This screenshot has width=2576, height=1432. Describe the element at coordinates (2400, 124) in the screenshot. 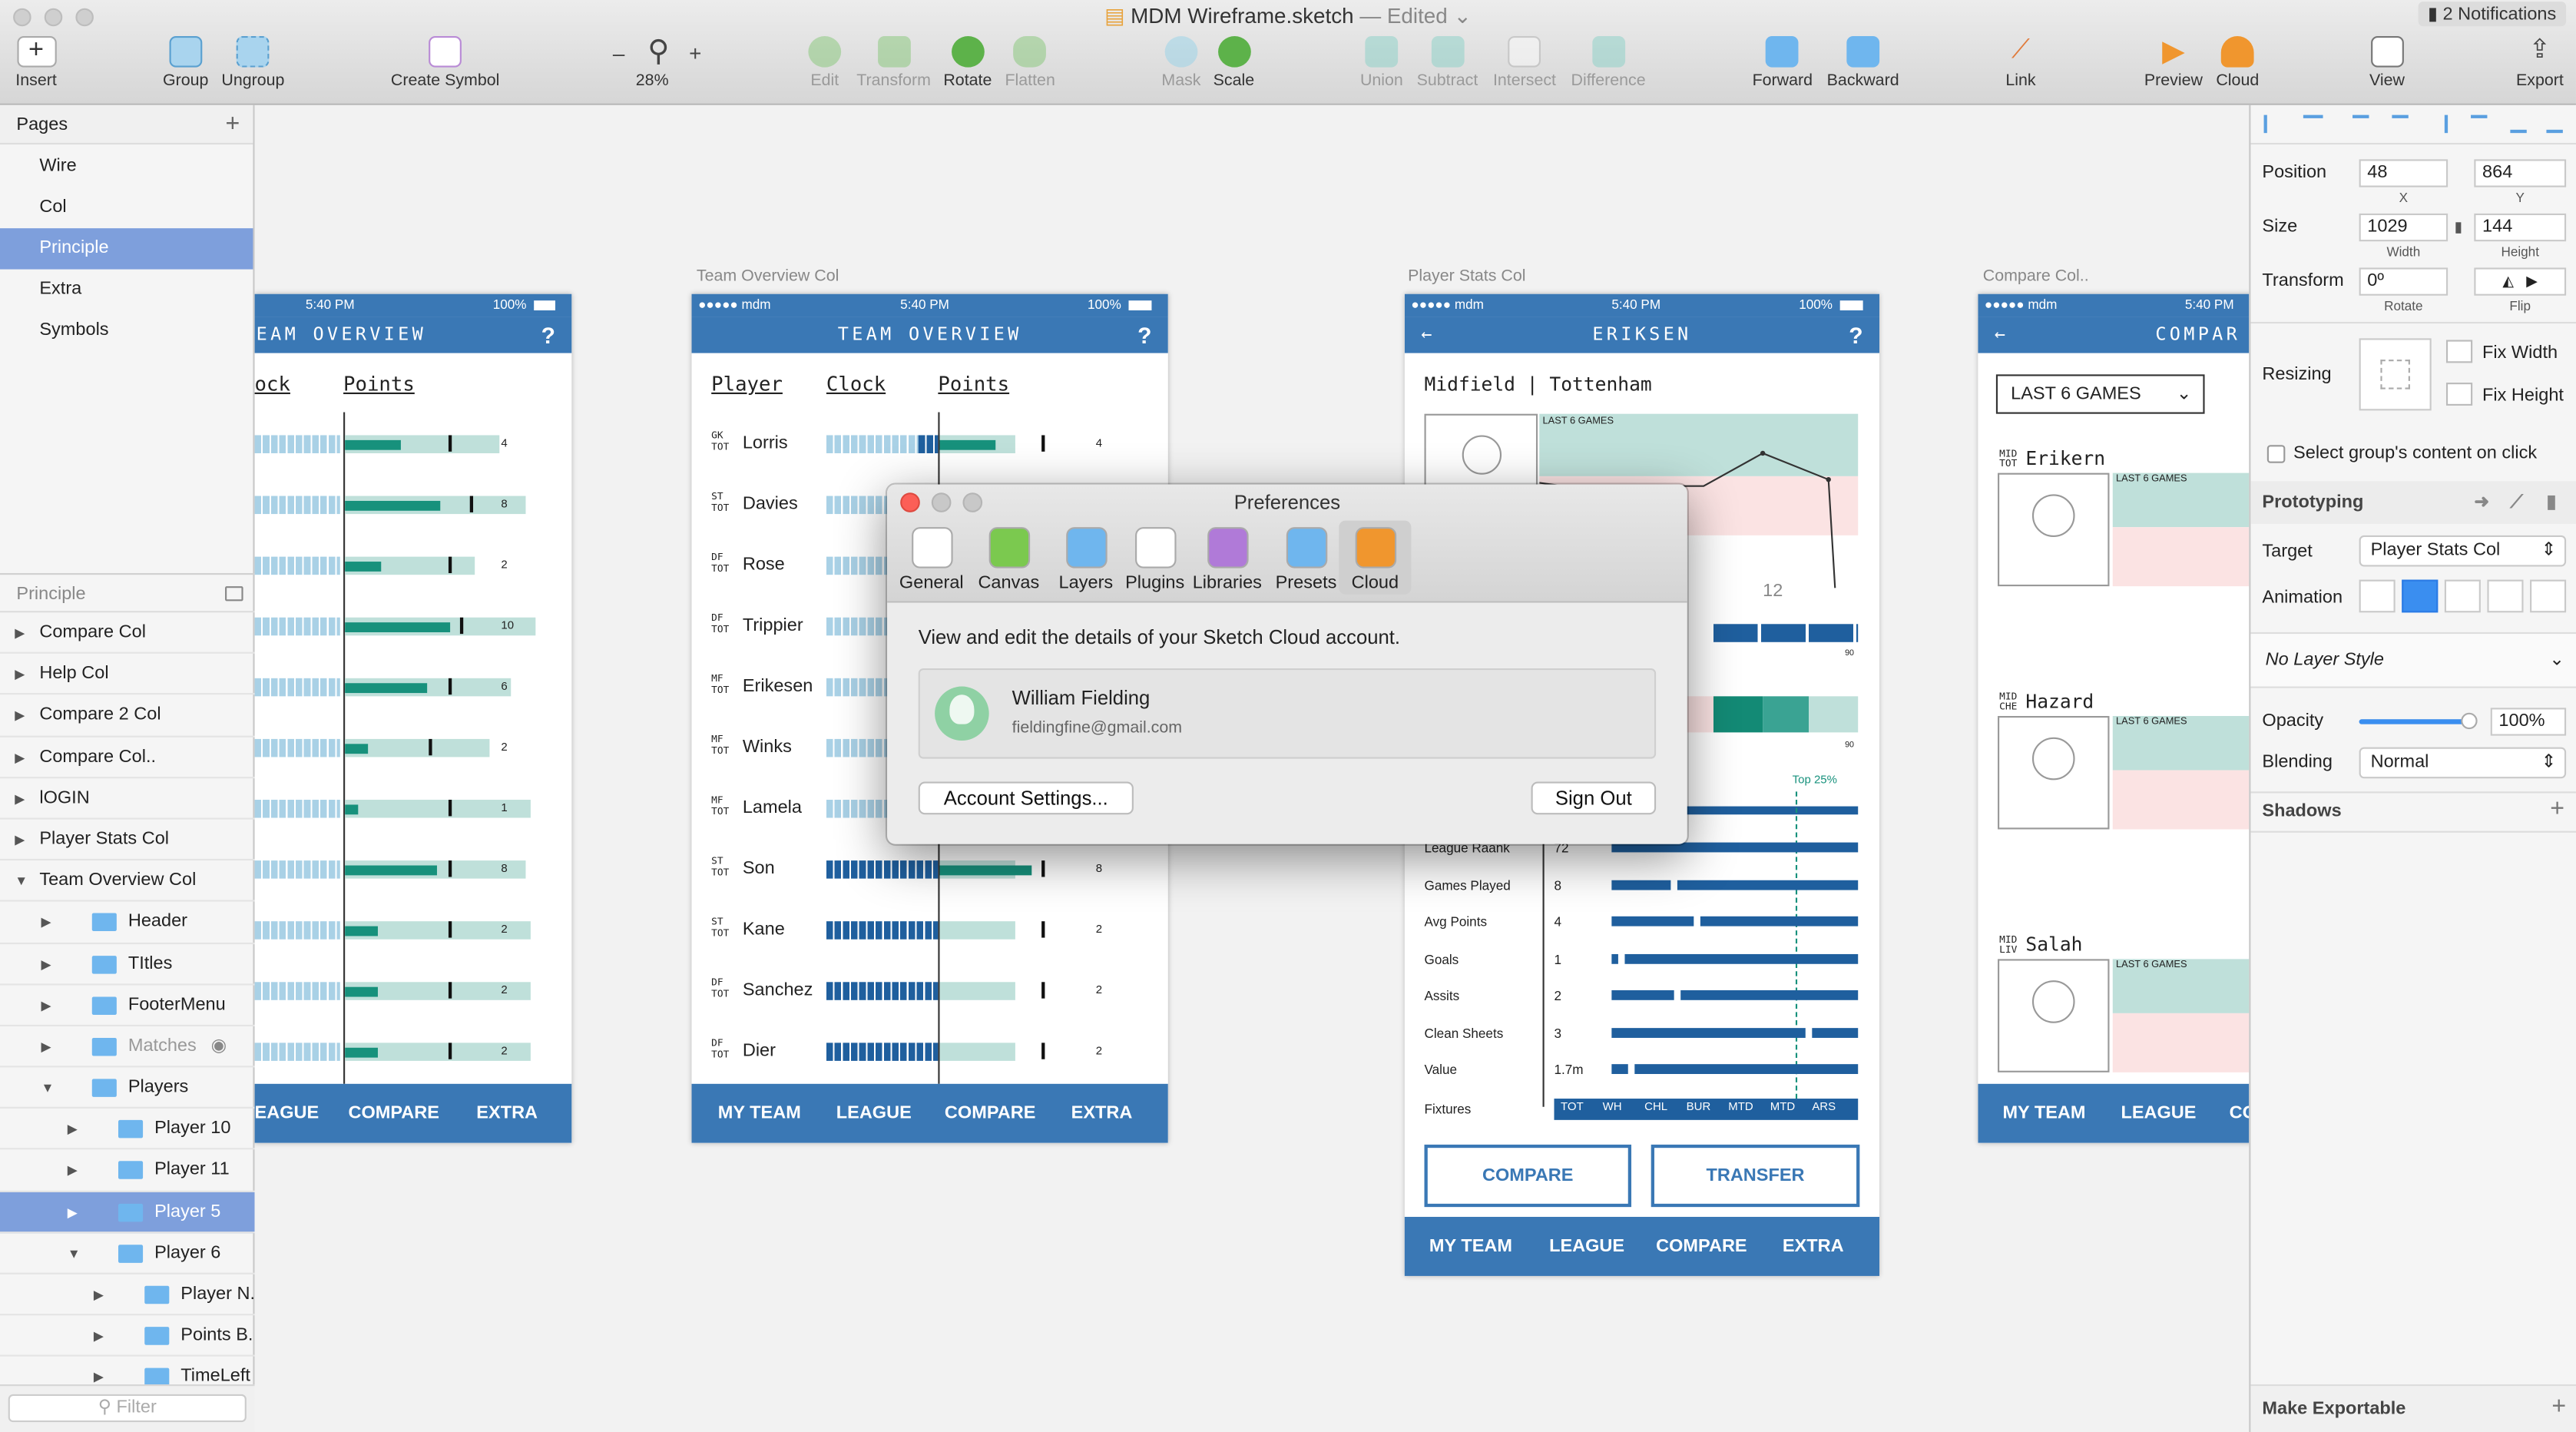

I see `align-middle-icon` at that location.